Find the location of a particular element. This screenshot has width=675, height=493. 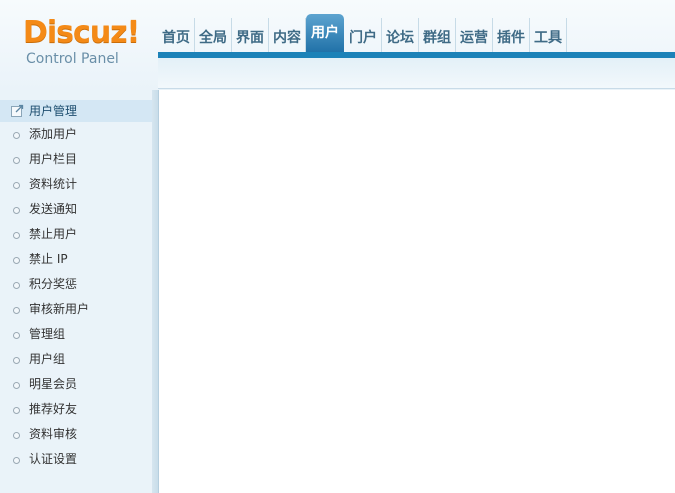

nav-tab-9: 运营 is located at coordinates (474, 36).